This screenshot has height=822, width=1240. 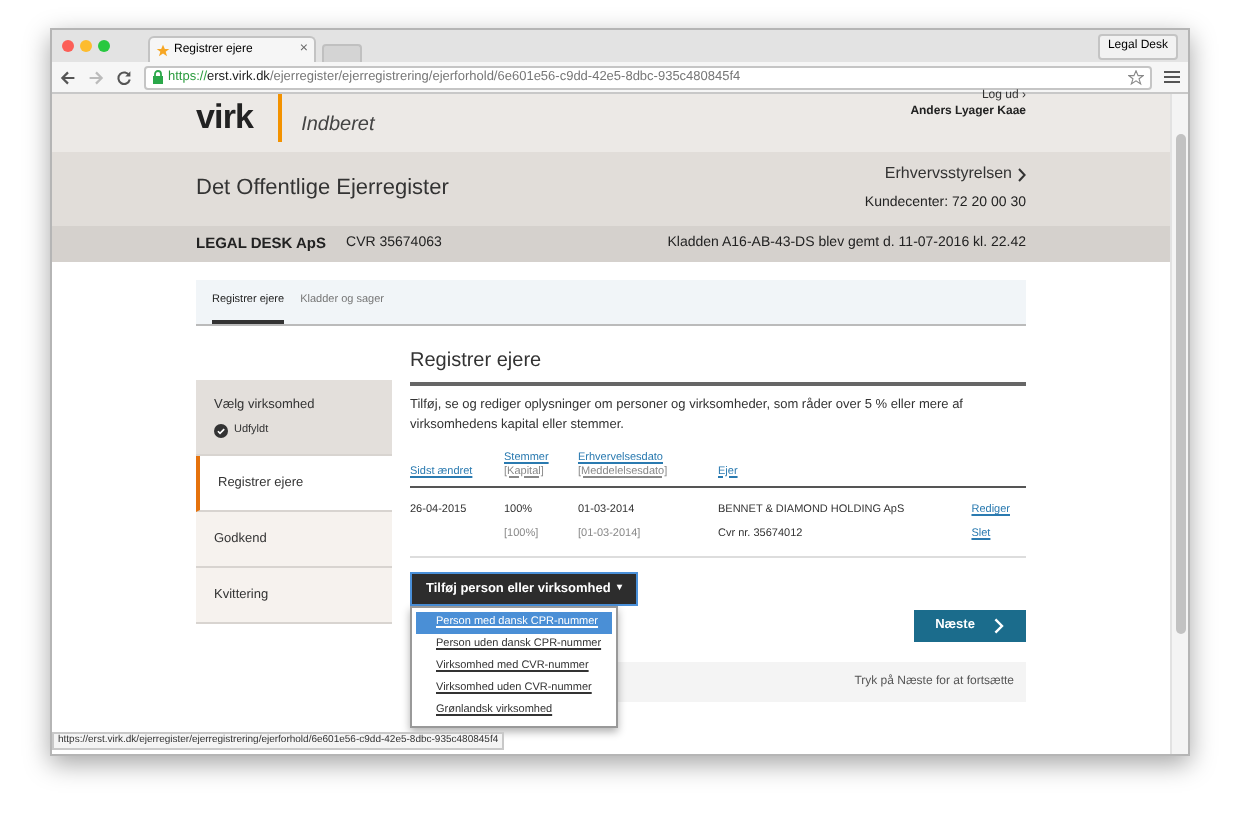 What do you see at coordinates (477, 362) in the screenshot?
I see `section-title: Registrer ejere` at bounding box center [477, 362].